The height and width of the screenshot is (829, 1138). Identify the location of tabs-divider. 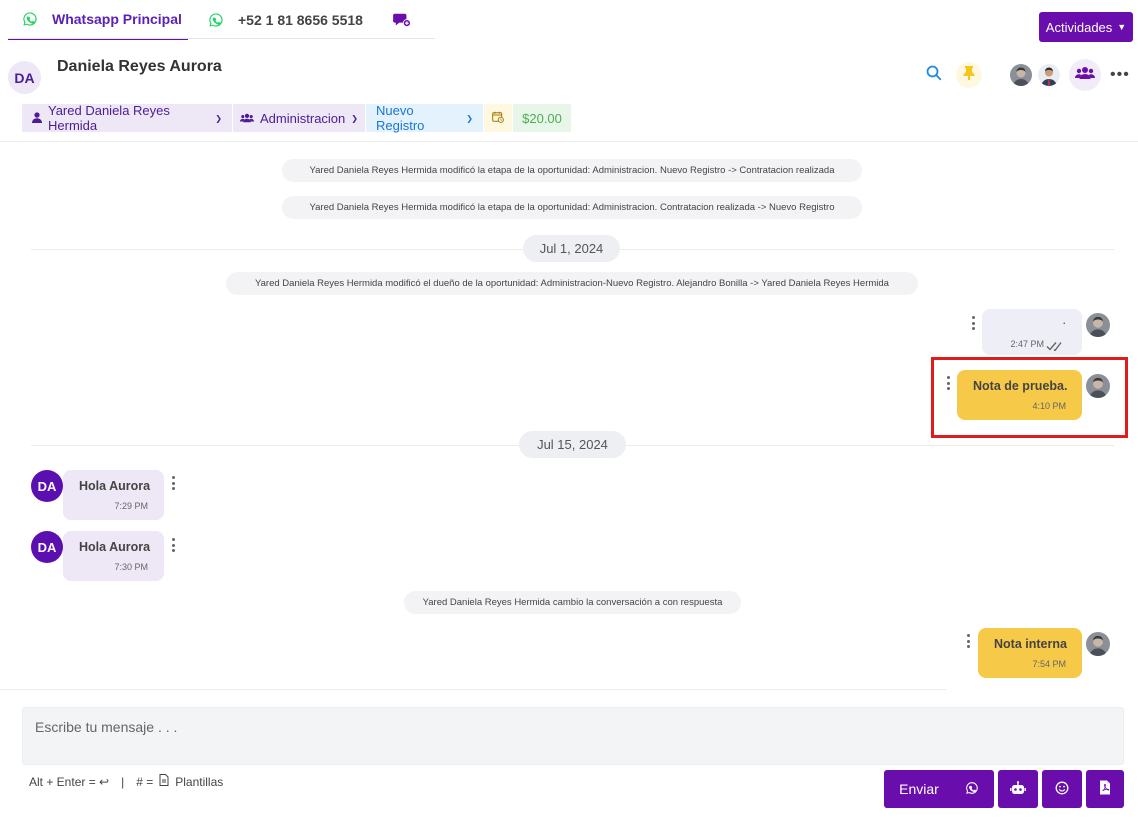
(221, 38).